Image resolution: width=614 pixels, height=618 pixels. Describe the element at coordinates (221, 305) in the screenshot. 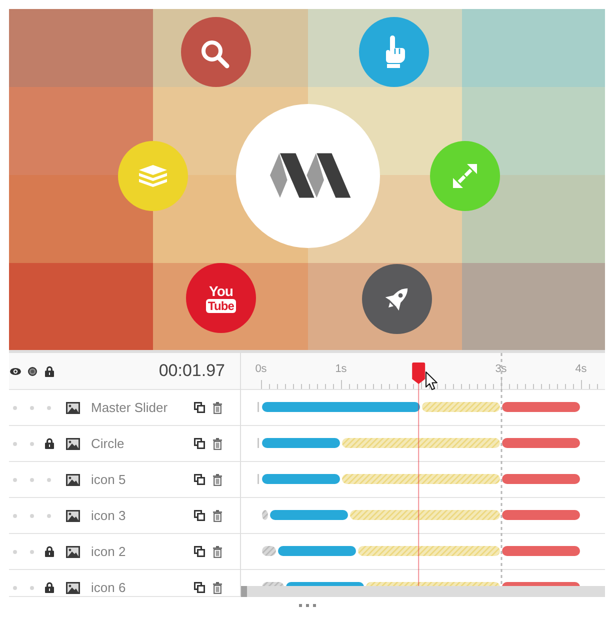

I see `logo-text: Tube` at that location.